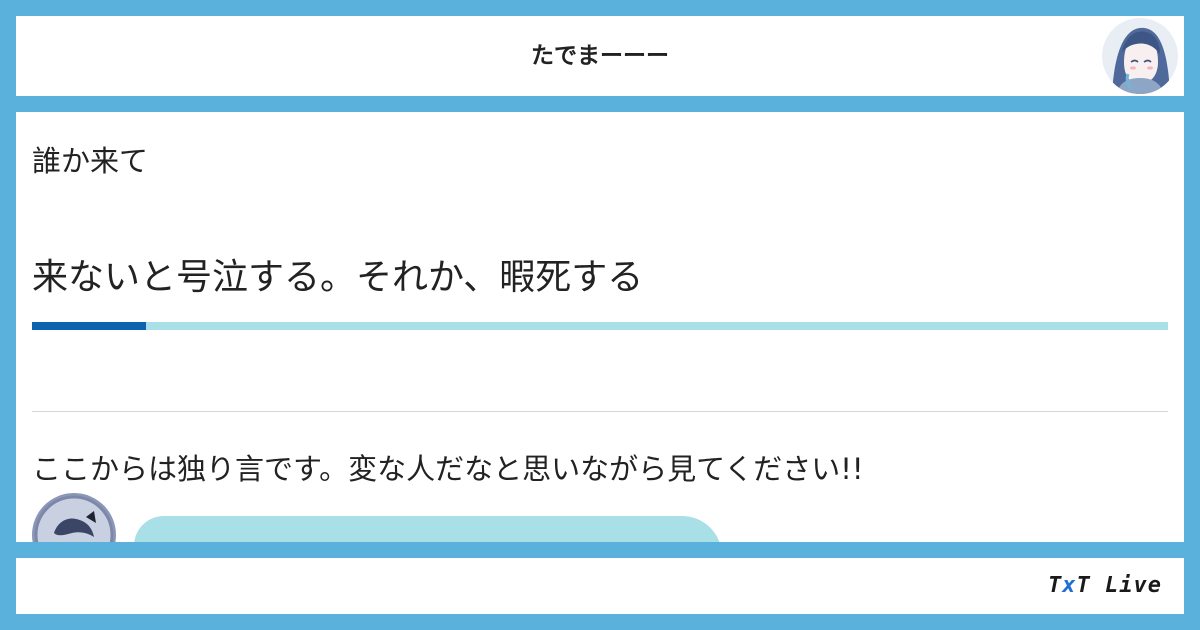 Image resolution: width=1200 pixels, height=630 pixels. What do you see at coordinates (338, 277) in the screenshot?
I see `post-line-2: 来ないと号泣する。それか、暇死する` at bounding box center [338, 277].